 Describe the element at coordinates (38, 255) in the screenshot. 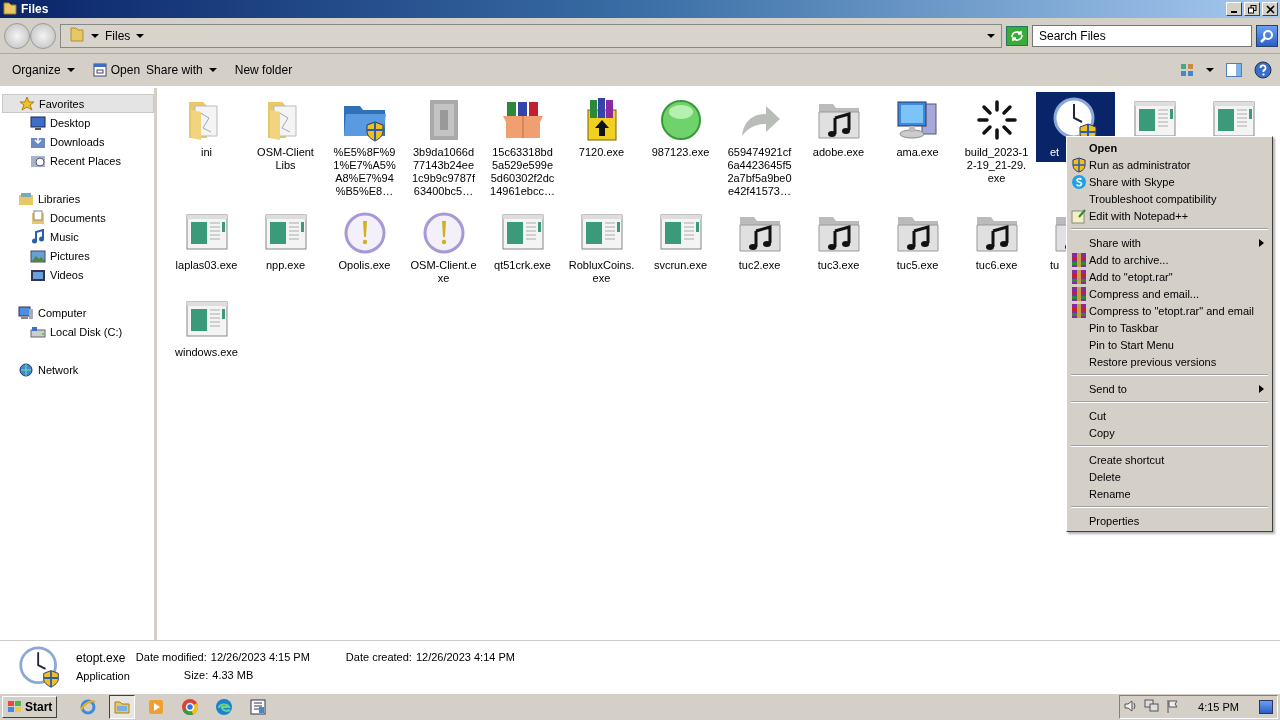

I see `pictures-icon` at that location.